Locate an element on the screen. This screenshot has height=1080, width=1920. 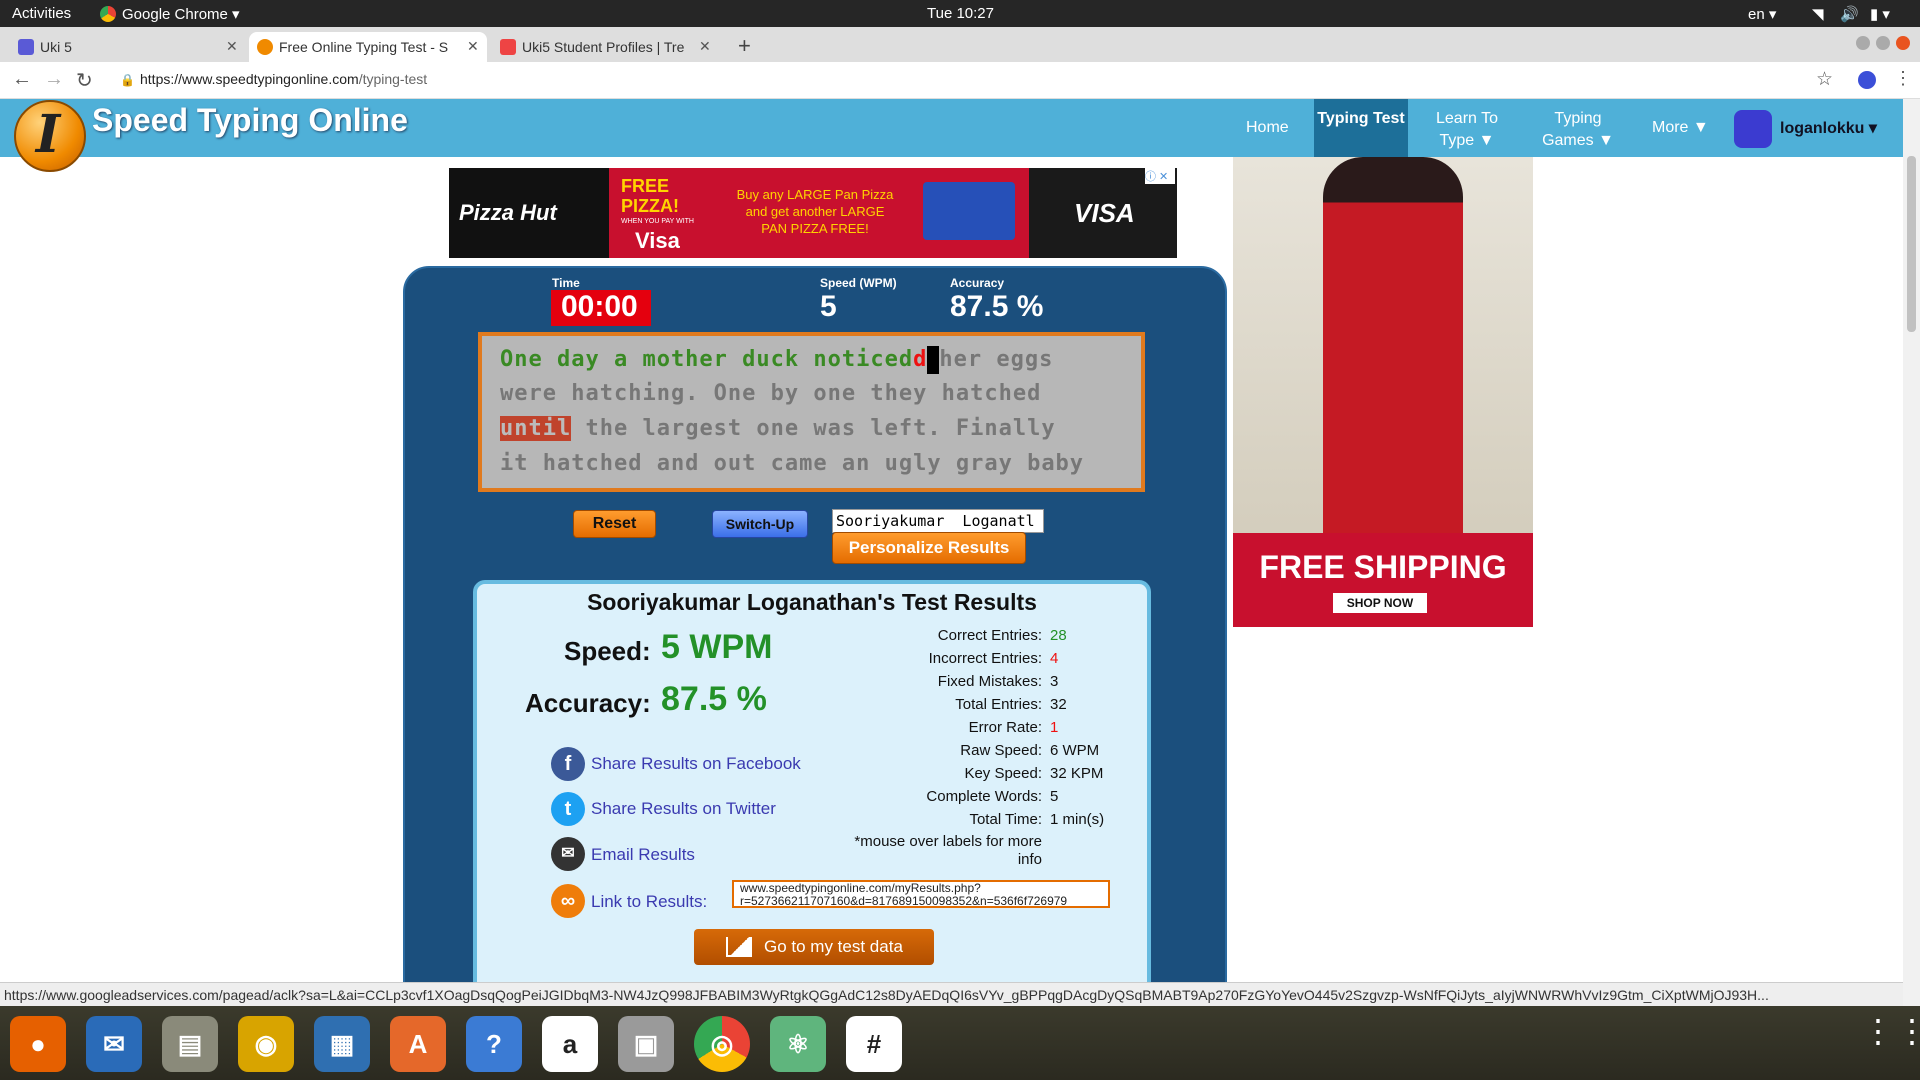
ad-subline: WHEN YOU PAY WITH is located at coordinates (657, 221).